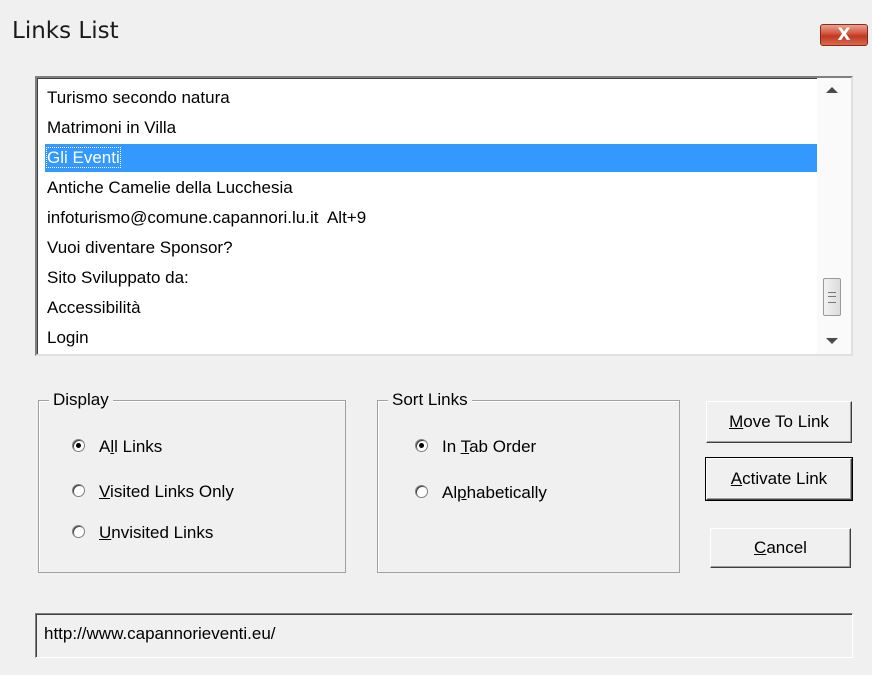 The width and height of the screenshot is (872, 675). Describe the element at coordinates (430, 400) in the screenshot. I see `sort-links-legend: Sort Links` at that location.